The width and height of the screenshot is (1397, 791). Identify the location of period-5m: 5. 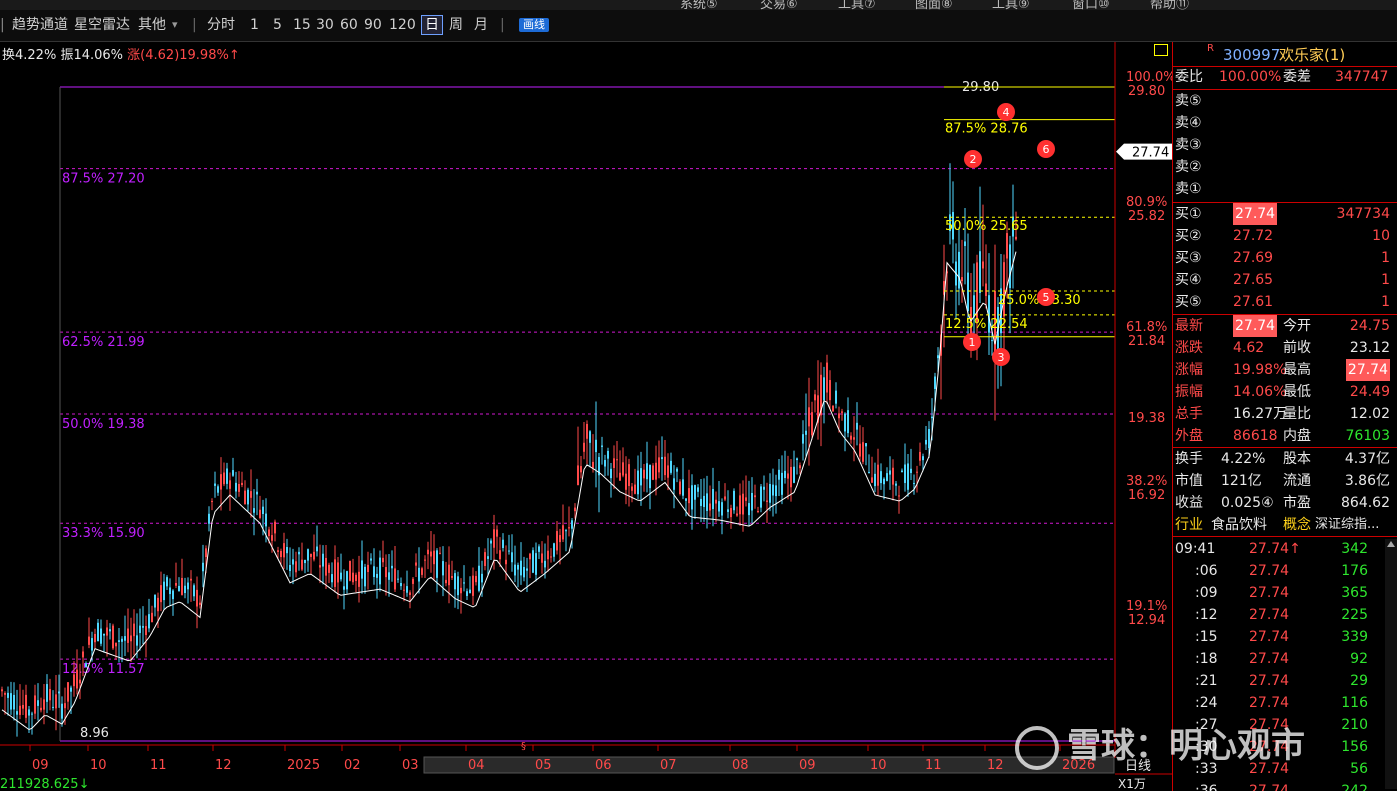
(277, 25).